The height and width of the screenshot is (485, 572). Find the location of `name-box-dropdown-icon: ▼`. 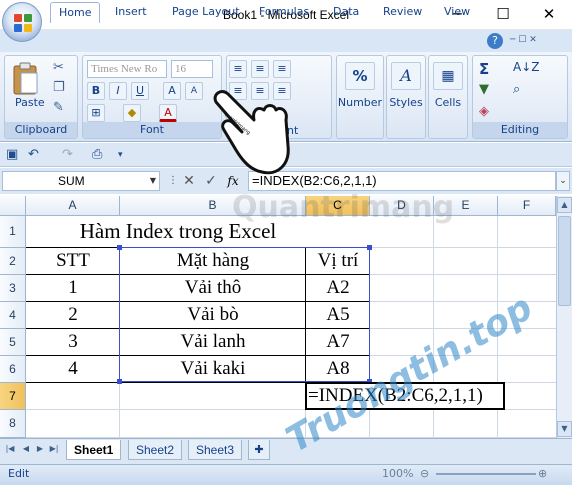

name-box-dropdown-icon: ▼ is located at coordinates (153, 181).